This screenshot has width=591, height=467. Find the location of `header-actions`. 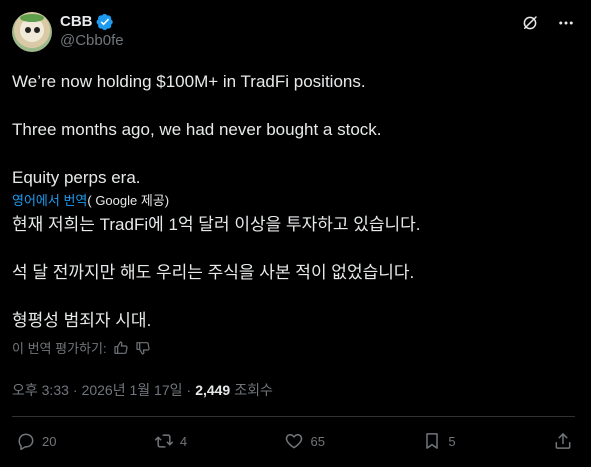

header-actions is located at coordinates (548, 22).